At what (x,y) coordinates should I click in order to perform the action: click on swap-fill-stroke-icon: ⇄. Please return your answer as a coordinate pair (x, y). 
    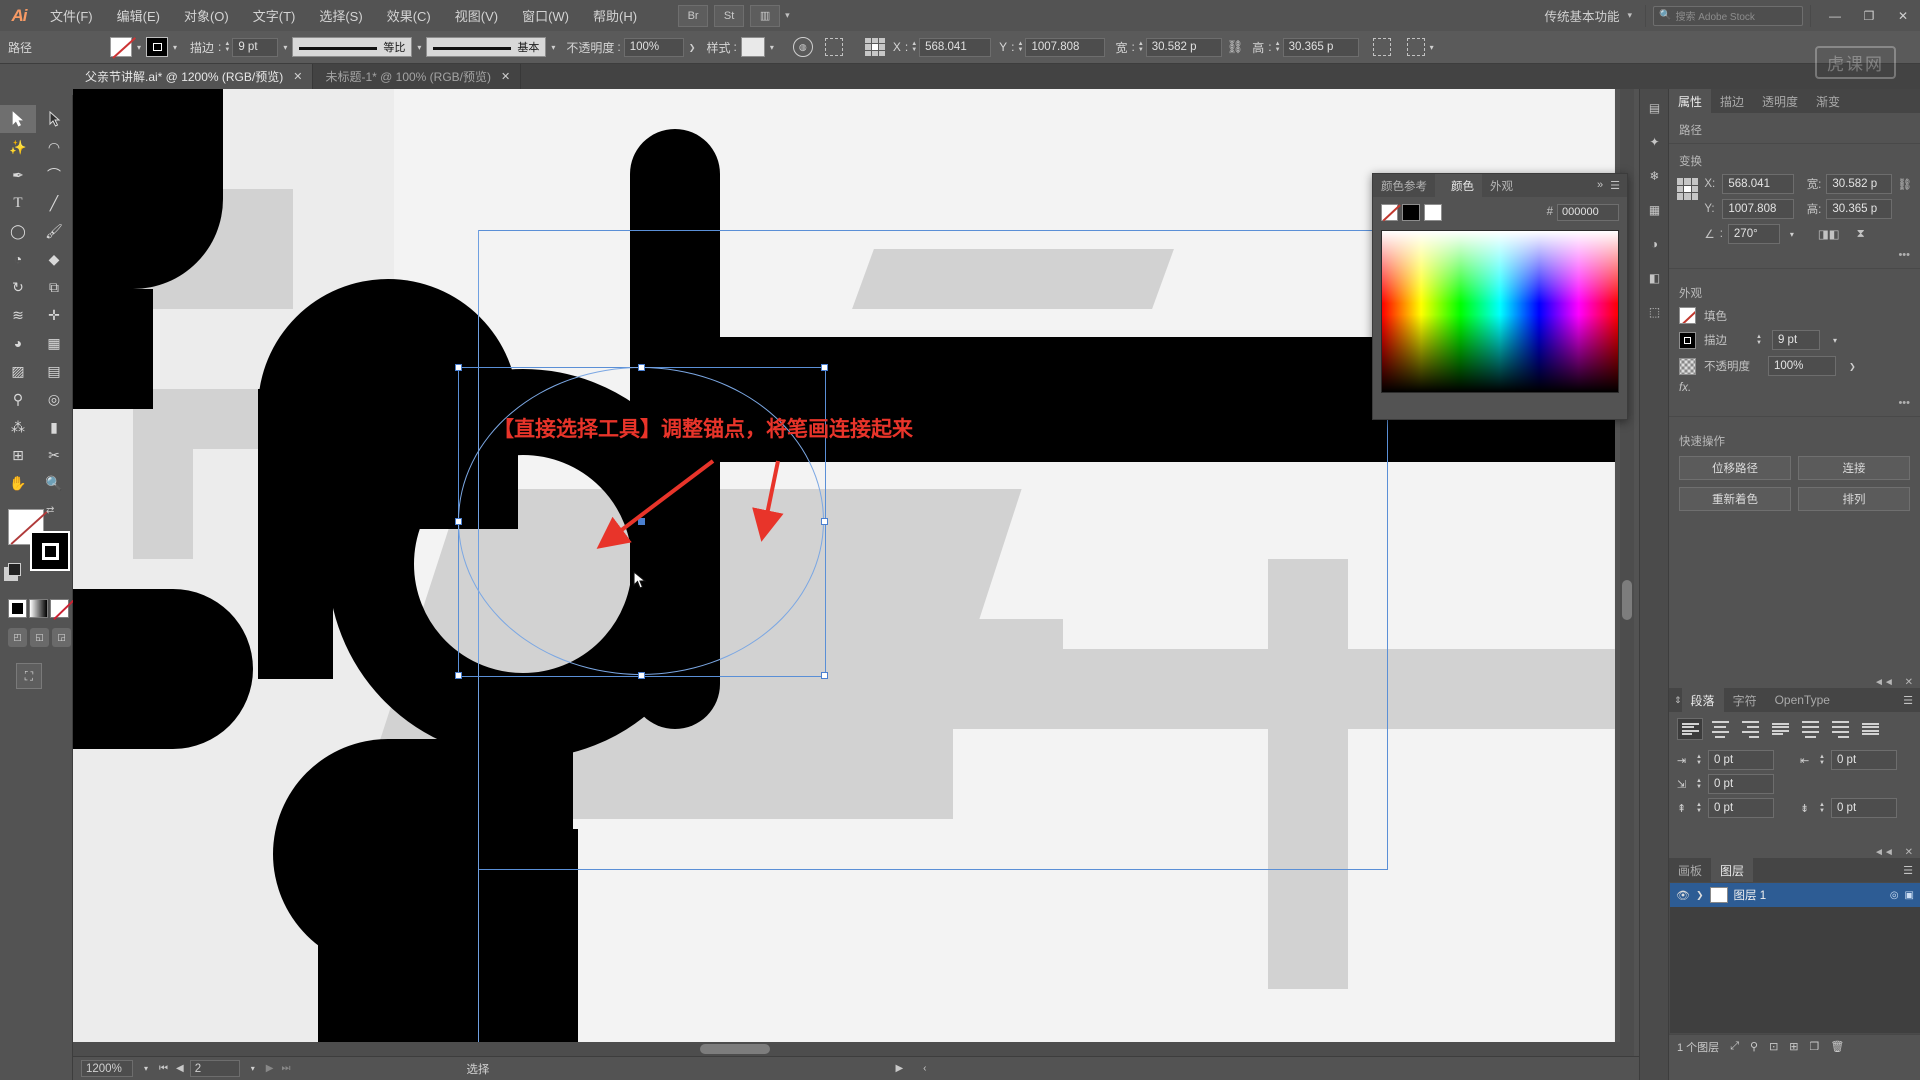
    Looking at the image, I should click on (50, 510).